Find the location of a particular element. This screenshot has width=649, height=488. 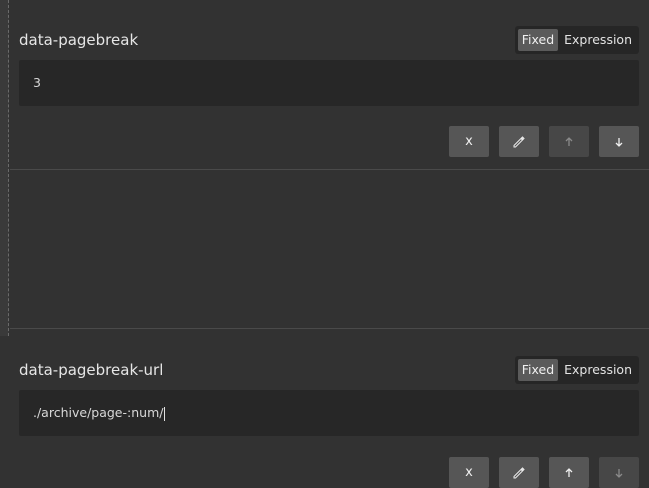

left-gutter is located at coordinates (4, 168).